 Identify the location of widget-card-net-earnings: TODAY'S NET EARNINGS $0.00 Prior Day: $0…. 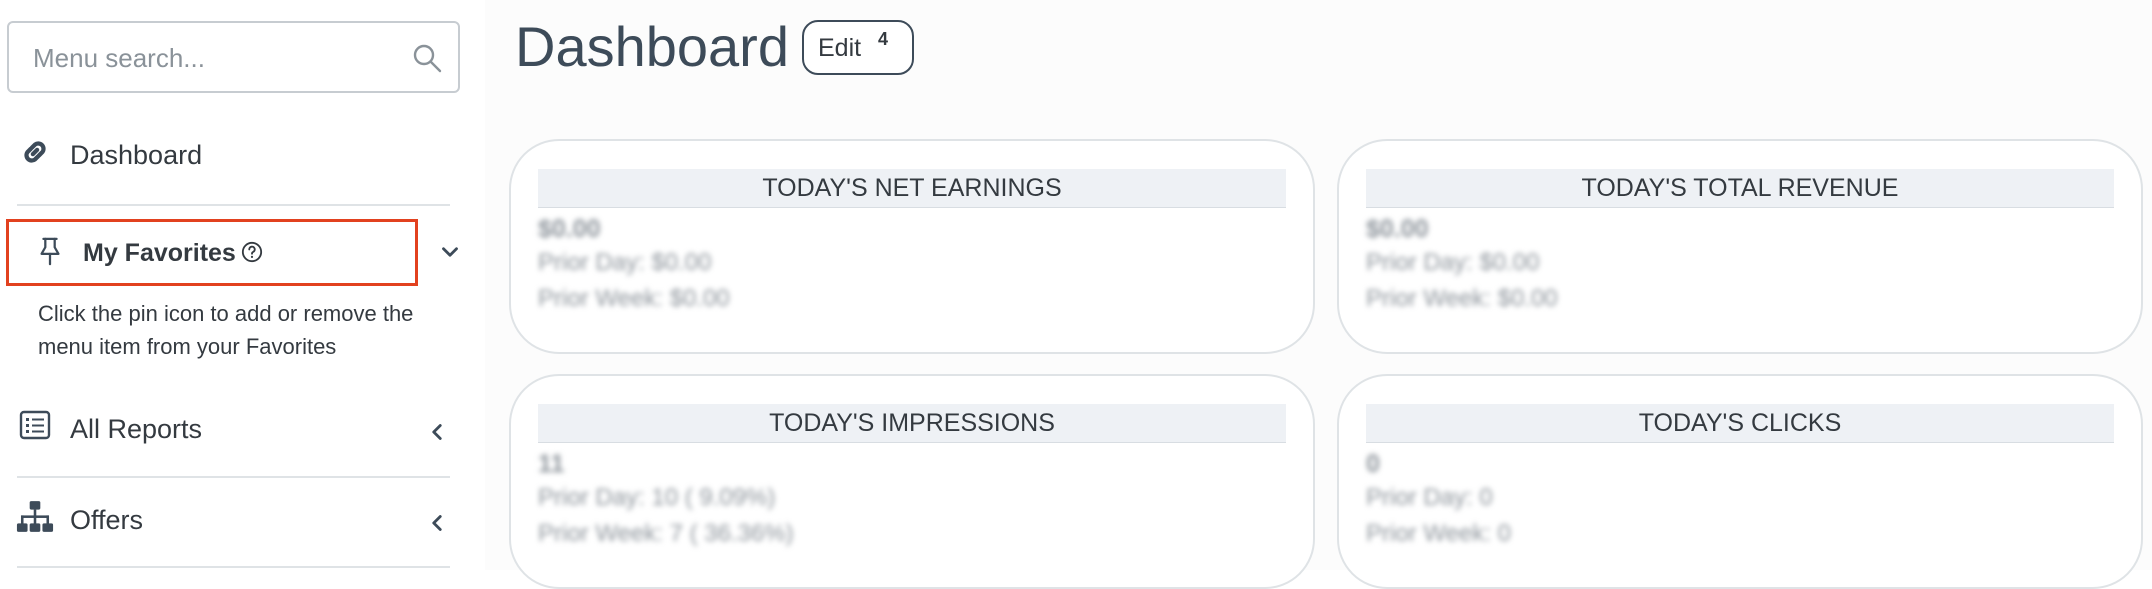
(912, 246).